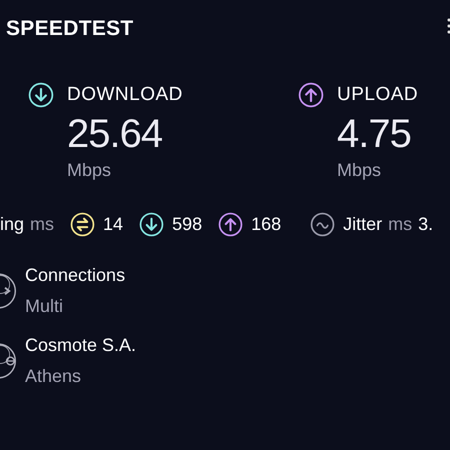  Describe the element at coordinates (70, 29) in the screenshot. I see `app-title: SPEEDTEST` at that location.